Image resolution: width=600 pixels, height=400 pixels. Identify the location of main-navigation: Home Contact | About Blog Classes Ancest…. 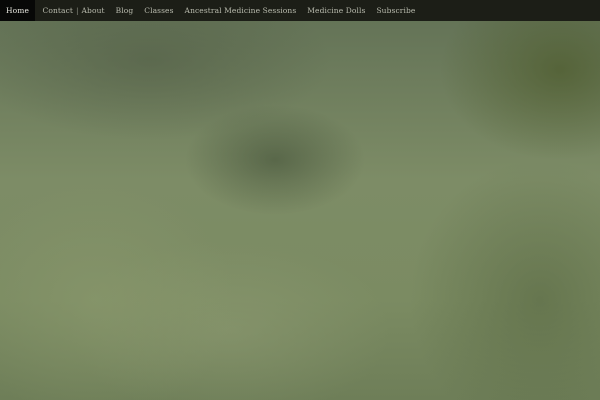
(300, 10).